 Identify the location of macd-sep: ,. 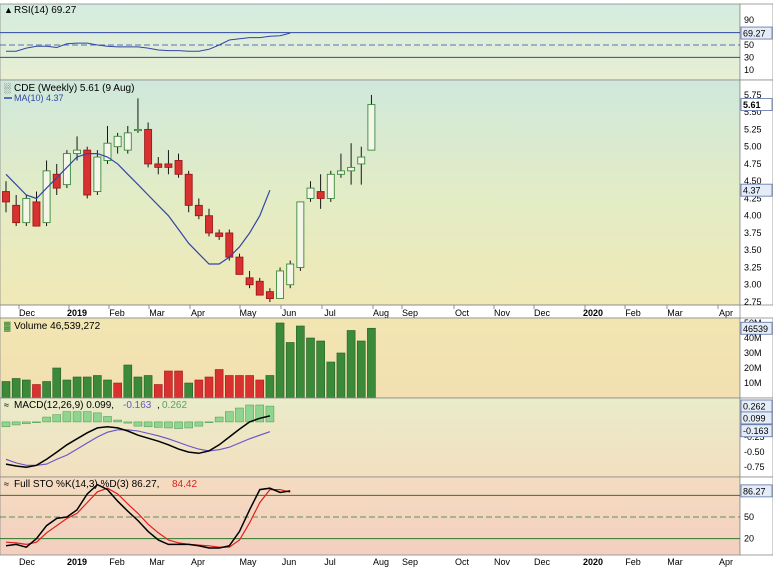
(158, 405).